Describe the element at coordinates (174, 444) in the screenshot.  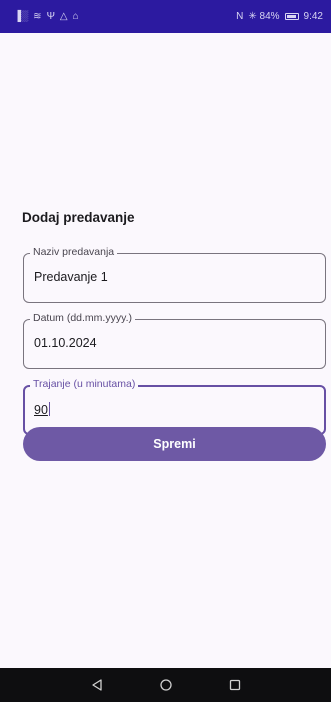
I see `save-button: Spremi` at that location.